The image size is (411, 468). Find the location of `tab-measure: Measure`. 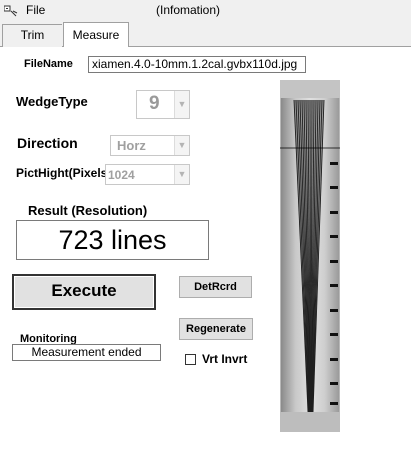

tab-measure: Measure is located at coordinates (96, 34).